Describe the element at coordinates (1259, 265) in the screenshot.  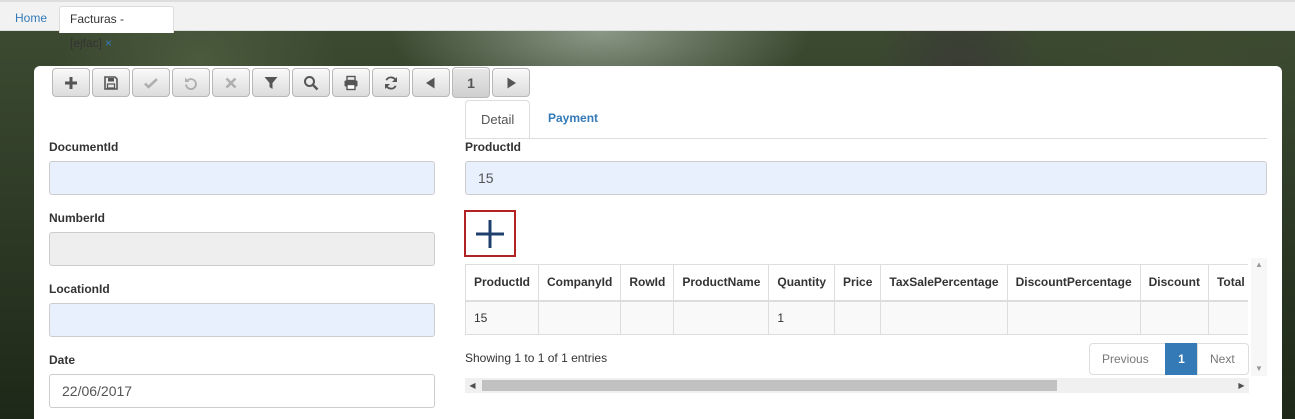
I see `scroll-up-icon: ▲` at that location.